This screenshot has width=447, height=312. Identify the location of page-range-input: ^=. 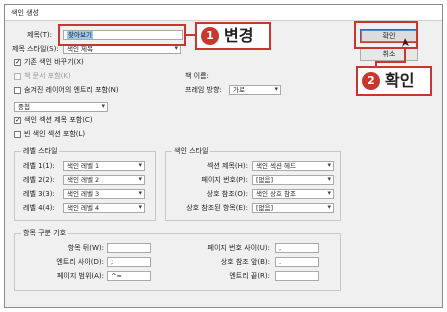
(129, 276).